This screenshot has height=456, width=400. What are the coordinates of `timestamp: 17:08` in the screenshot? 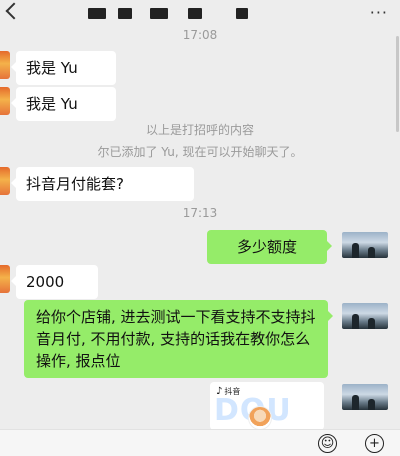 It's located at (200, 35).